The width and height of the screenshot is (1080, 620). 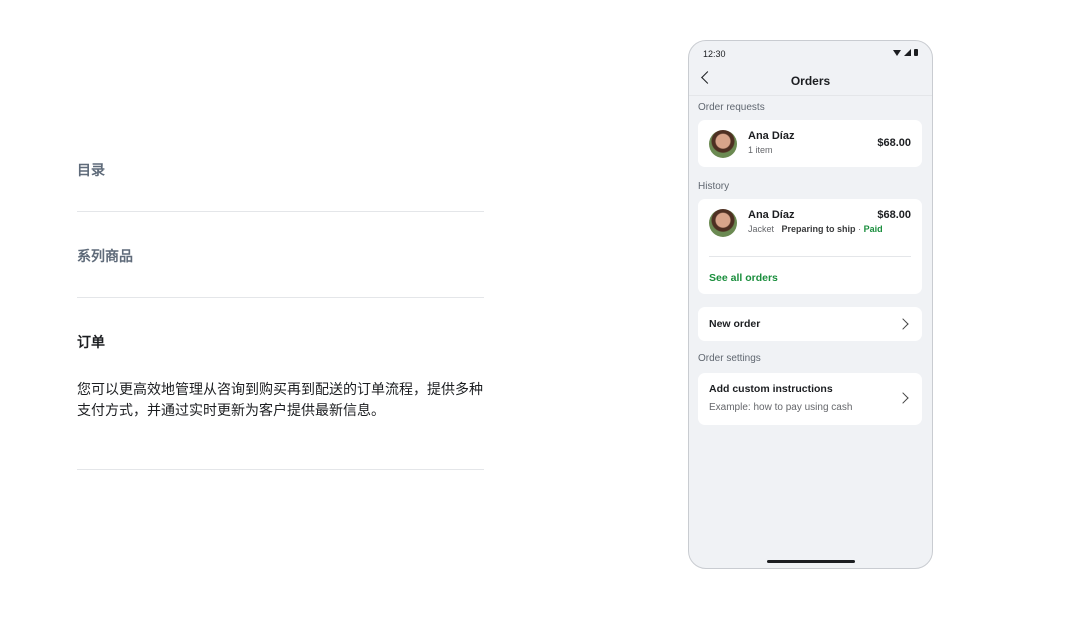 I want to click on item-count: 1 item, so click(x=760, y=150).